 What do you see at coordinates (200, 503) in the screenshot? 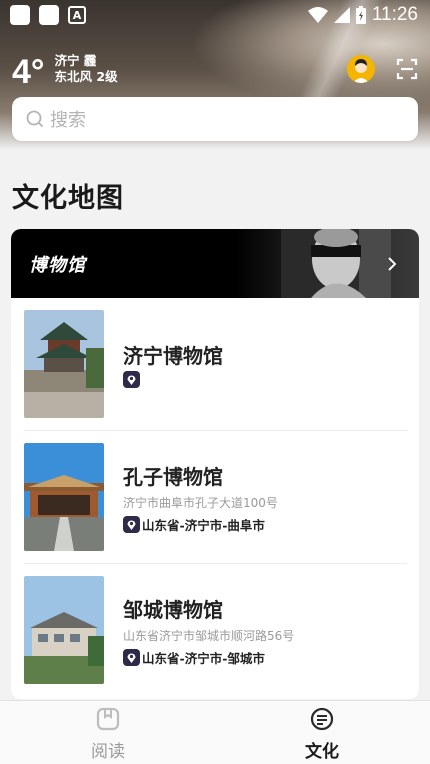
I see `museum-address: 济宁市曲阜市孔子大道100号` at bounding box center [200, 503].